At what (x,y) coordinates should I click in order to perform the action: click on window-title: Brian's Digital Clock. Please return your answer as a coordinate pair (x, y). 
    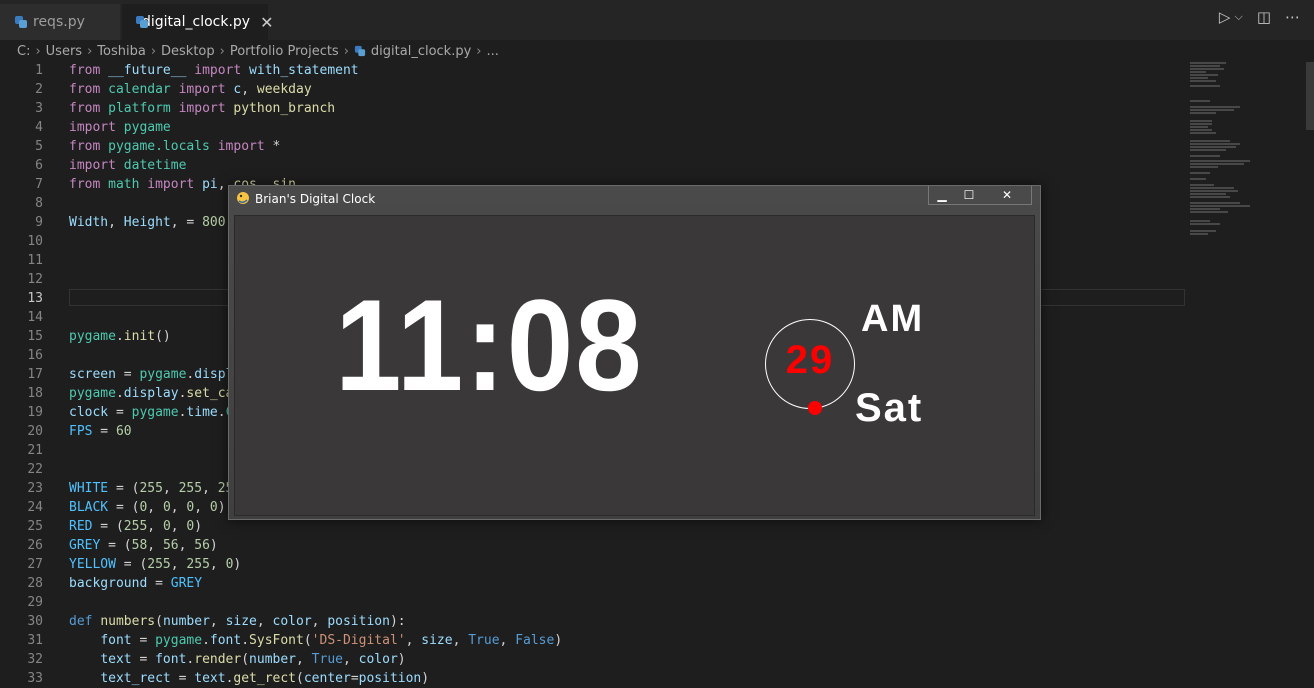
    Looking at the image, I should click on (315, 199).